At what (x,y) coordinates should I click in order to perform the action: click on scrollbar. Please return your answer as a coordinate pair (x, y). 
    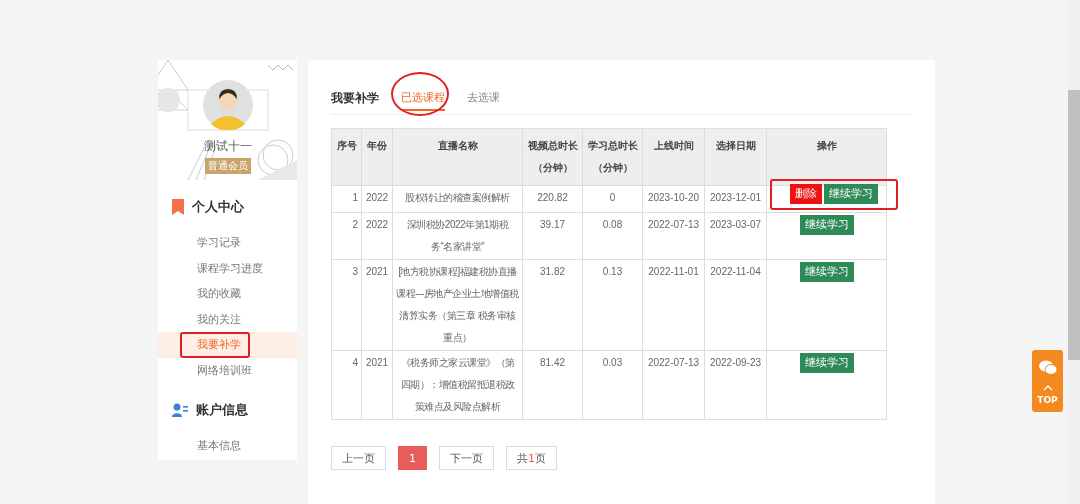
    Looking at the image, I should click on (1074, 252).